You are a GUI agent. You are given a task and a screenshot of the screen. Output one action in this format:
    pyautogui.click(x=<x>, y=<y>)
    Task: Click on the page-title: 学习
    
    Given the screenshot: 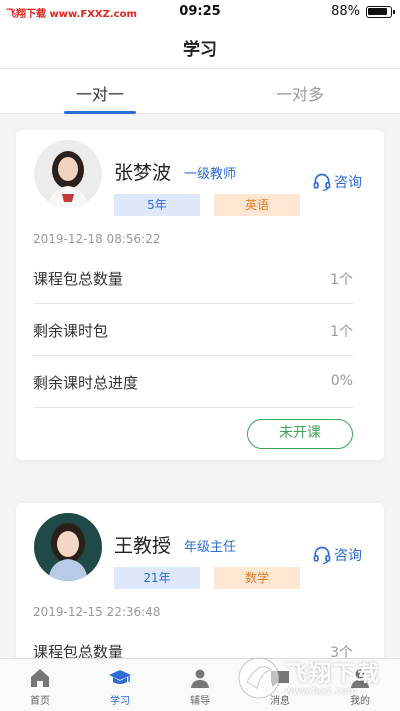 What is the action you would take?
    pyautogui.click(x=200, y=50)
    